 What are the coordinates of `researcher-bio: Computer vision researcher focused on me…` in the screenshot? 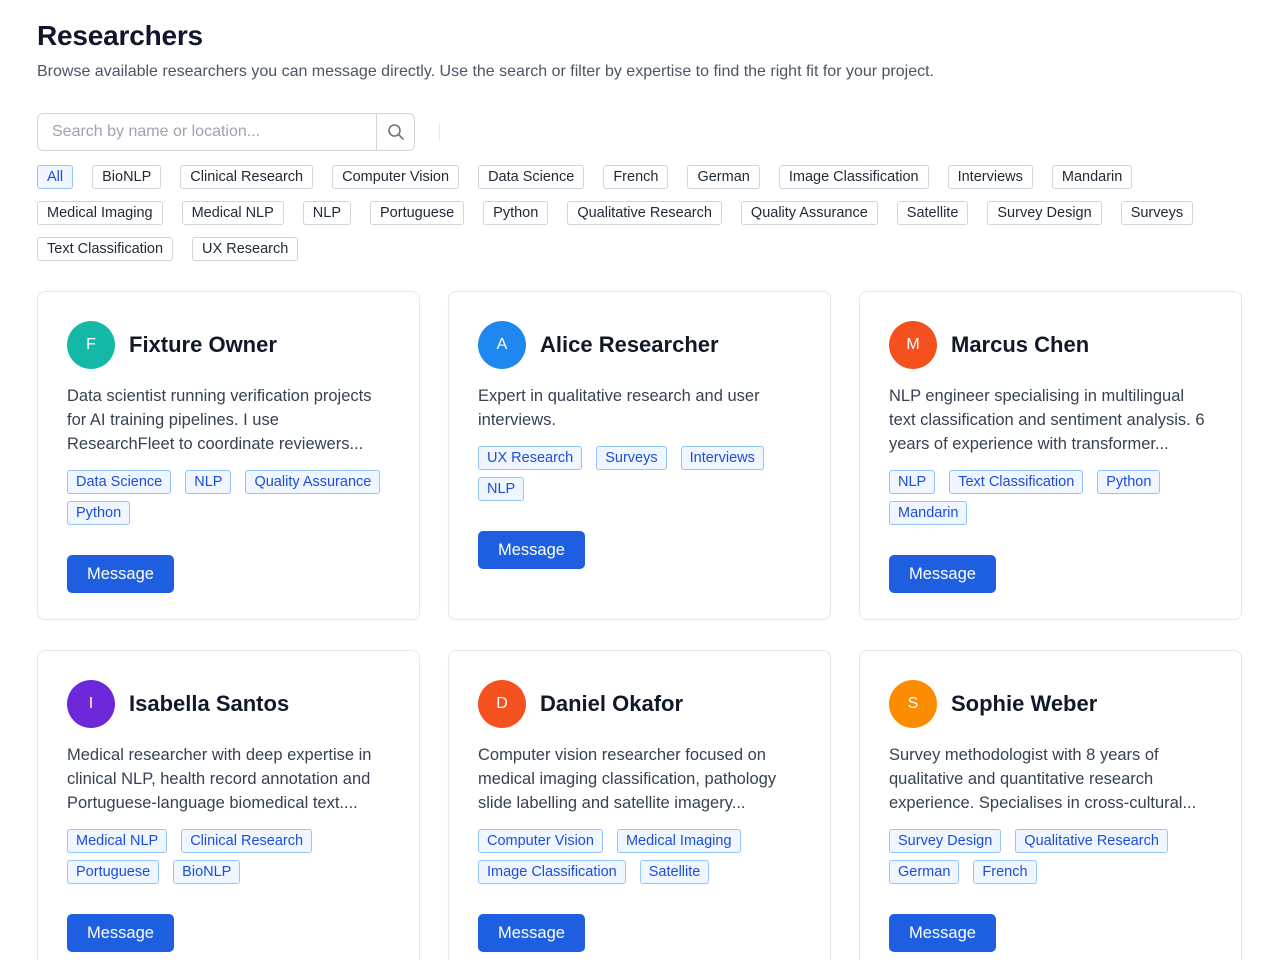 It's located at (627, 779).